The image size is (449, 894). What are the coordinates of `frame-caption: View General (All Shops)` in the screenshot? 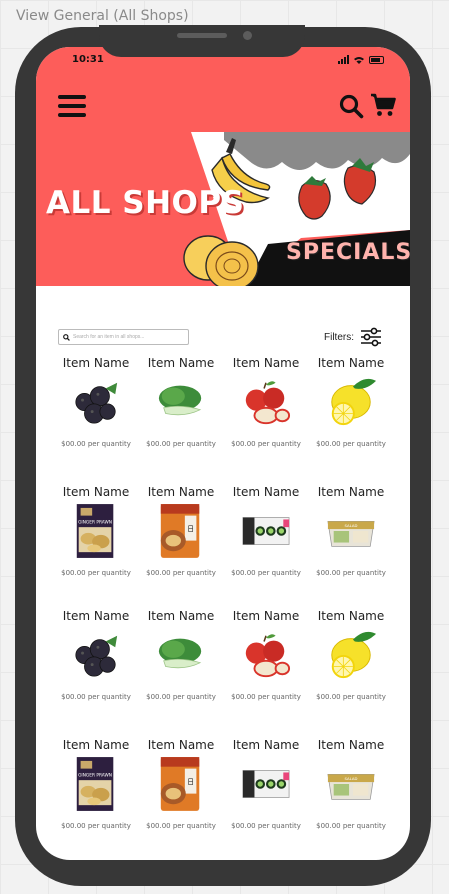 It's located at (102, 16).